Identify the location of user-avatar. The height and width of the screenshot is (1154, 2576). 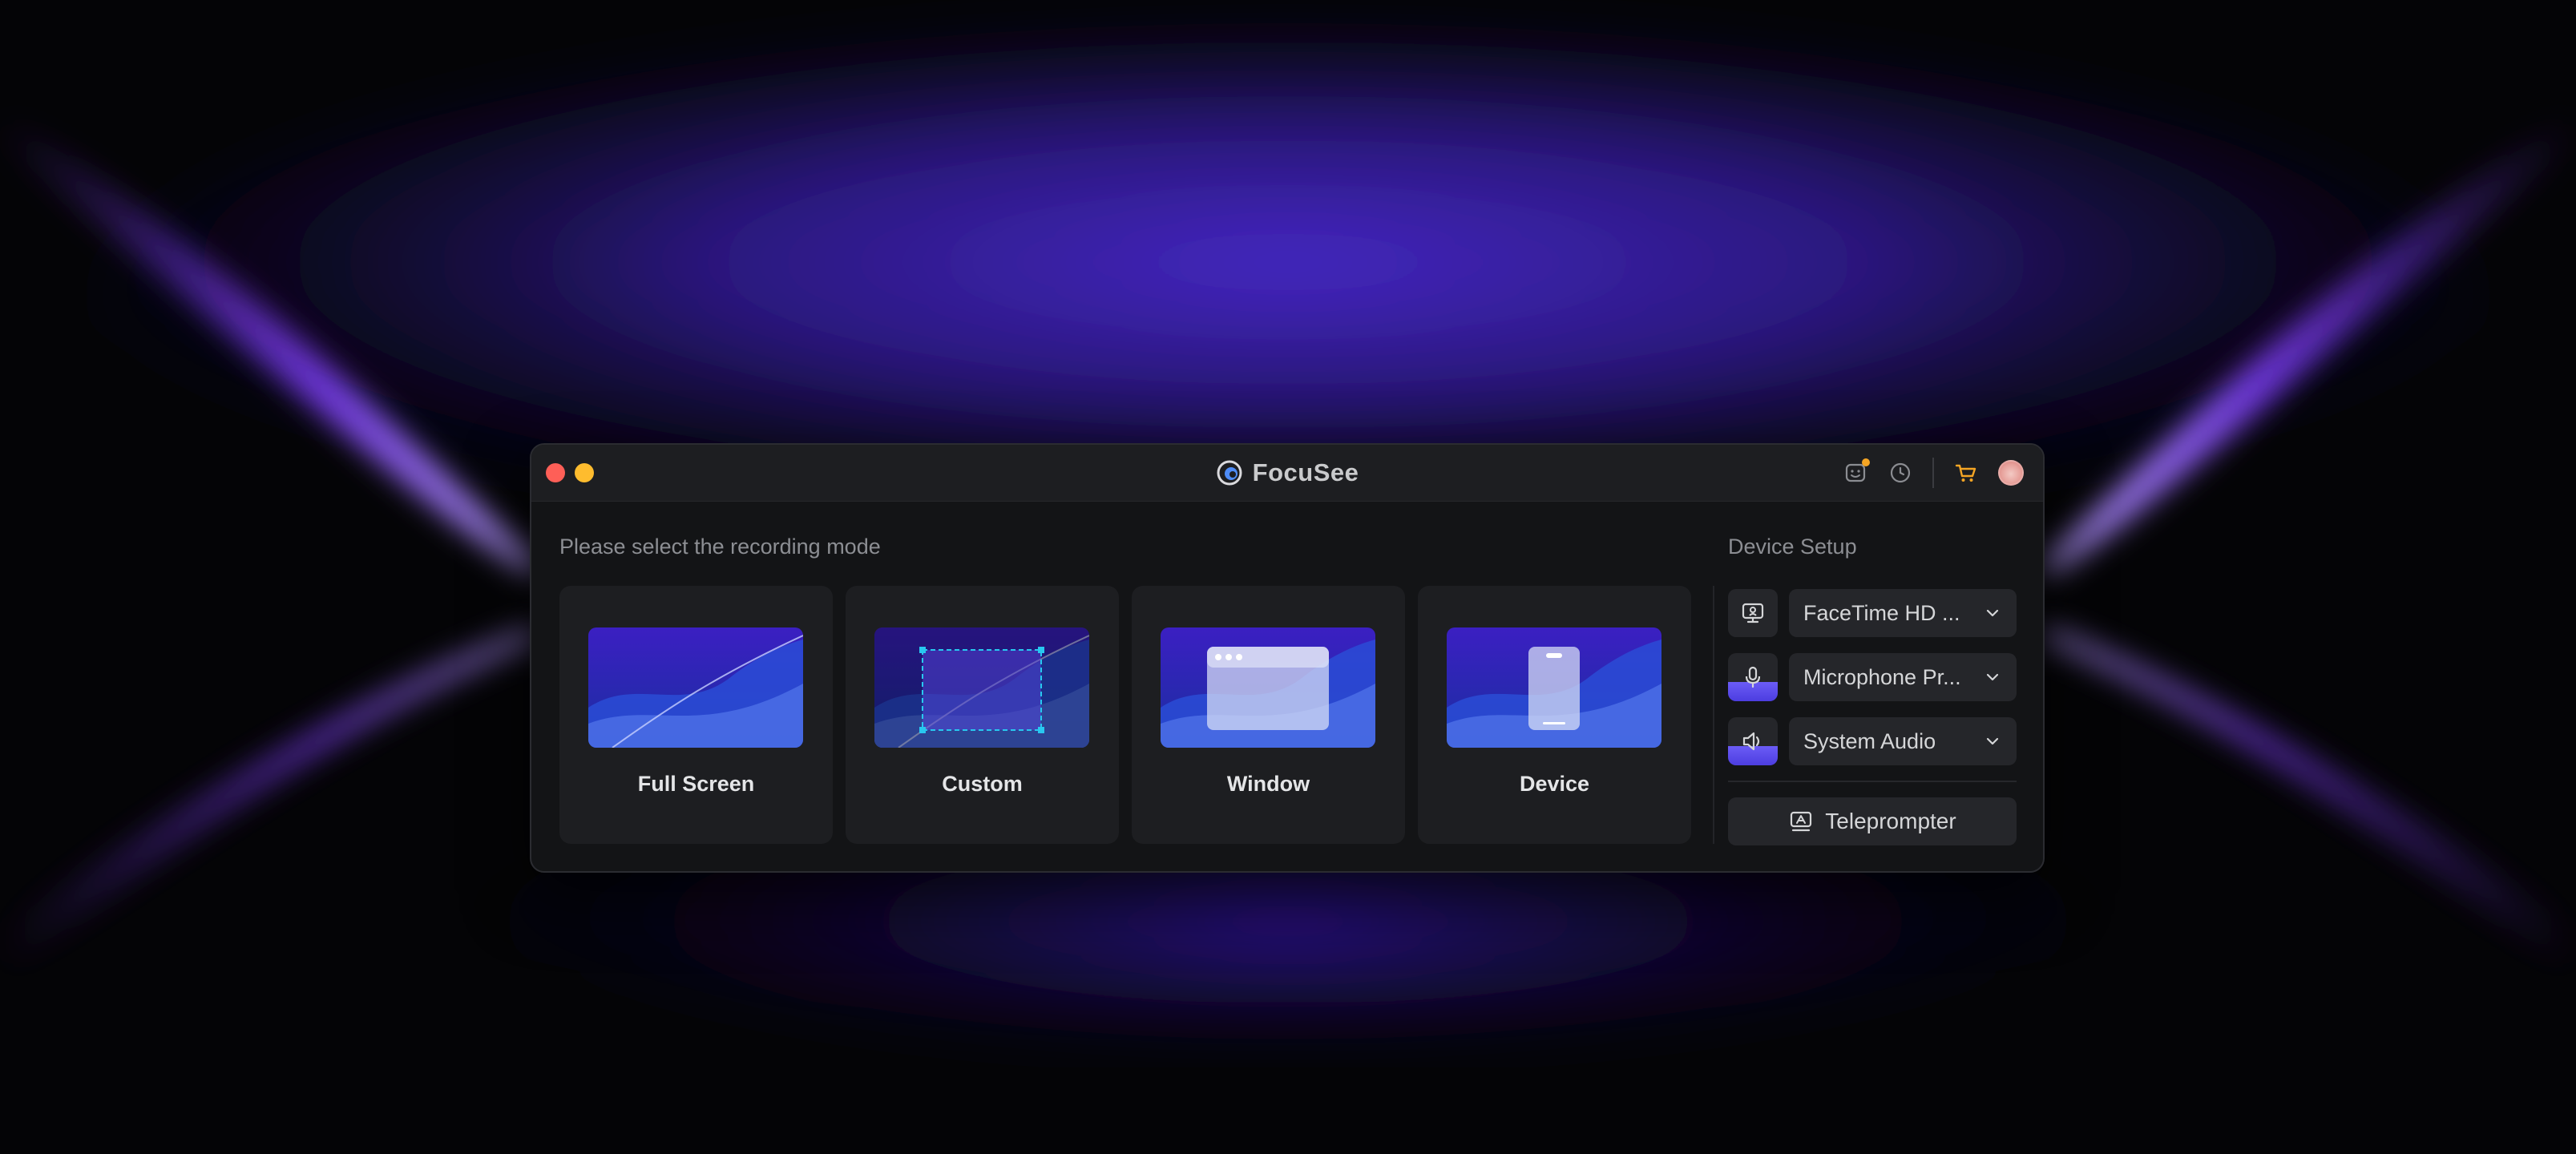
(2011, 473).